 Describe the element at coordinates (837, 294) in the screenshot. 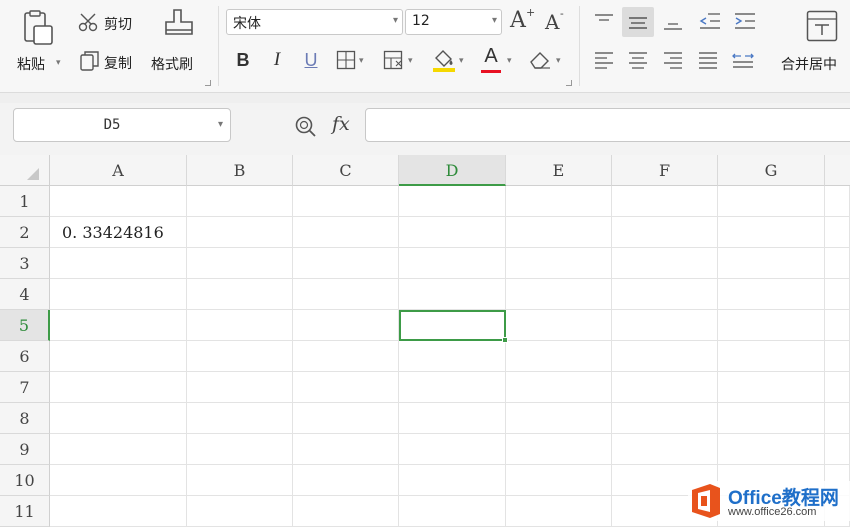

I see `cell-h4` at that location.